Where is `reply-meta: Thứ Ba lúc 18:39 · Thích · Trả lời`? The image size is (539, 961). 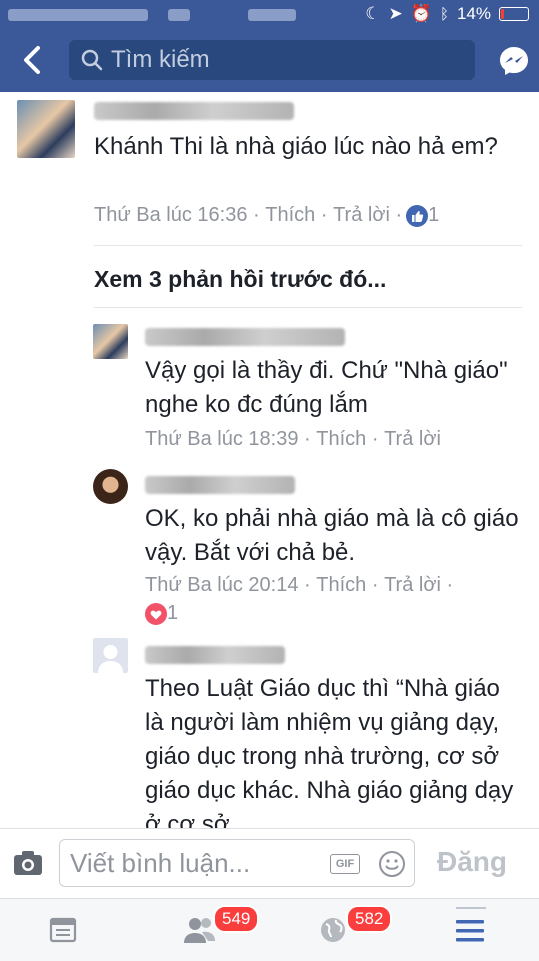 reply-meta: Thứ Ba lúc 18:39 · Thích · Trả lời is located at coordinates (293, 439).